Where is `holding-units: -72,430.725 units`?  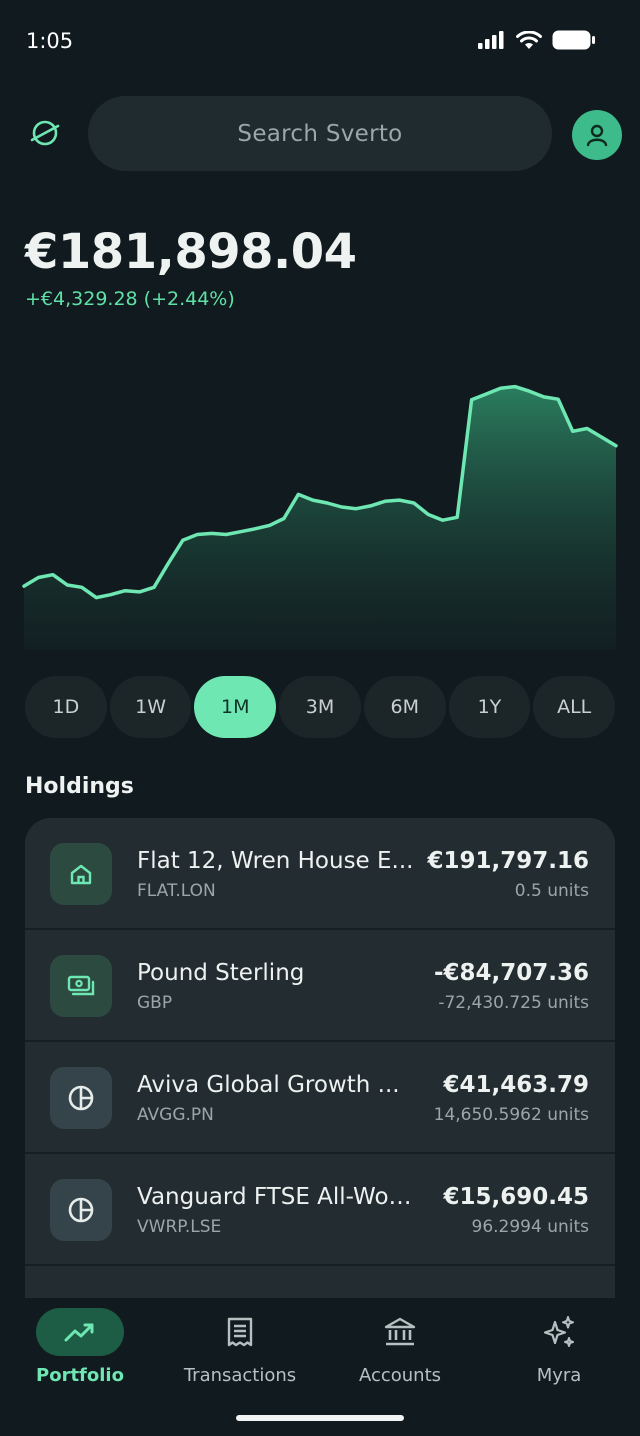 holding-units: -72,430.725 units is located at coordinates (513, 1003).